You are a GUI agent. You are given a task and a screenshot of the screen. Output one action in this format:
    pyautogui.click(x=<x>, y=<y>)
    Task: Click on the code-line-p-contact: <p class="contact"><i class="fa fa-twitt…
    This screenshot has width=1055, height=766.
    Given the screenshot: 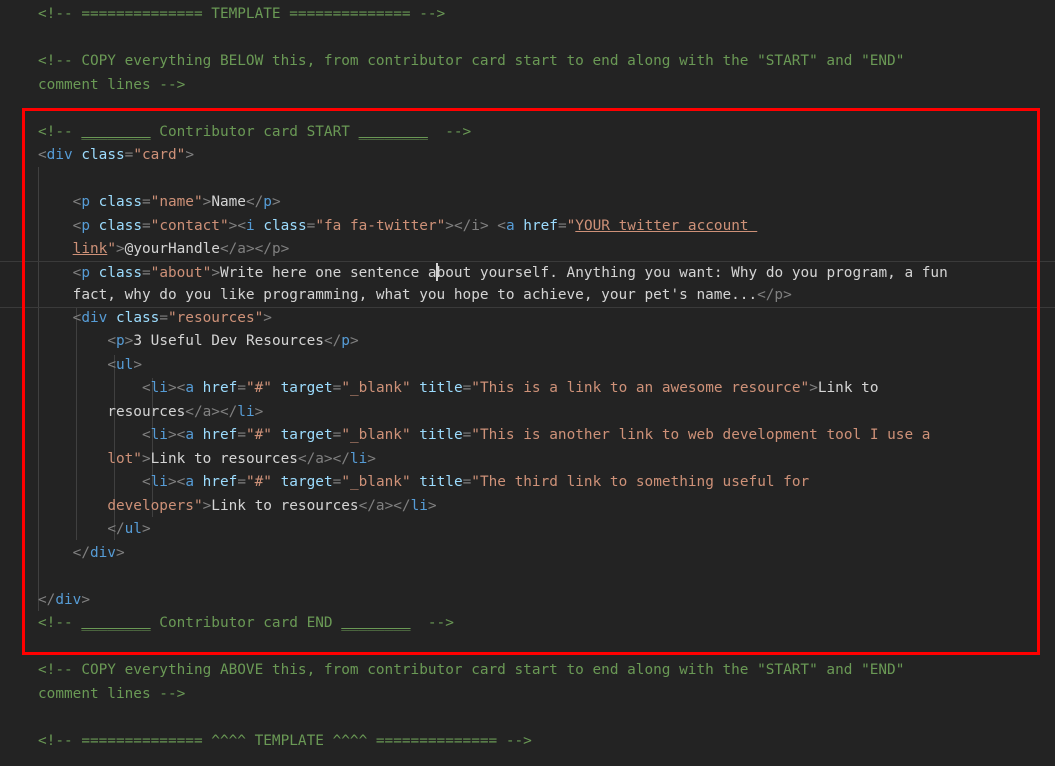 What is the action you would take?
    pyautogui.click(x=527, y=227)
    